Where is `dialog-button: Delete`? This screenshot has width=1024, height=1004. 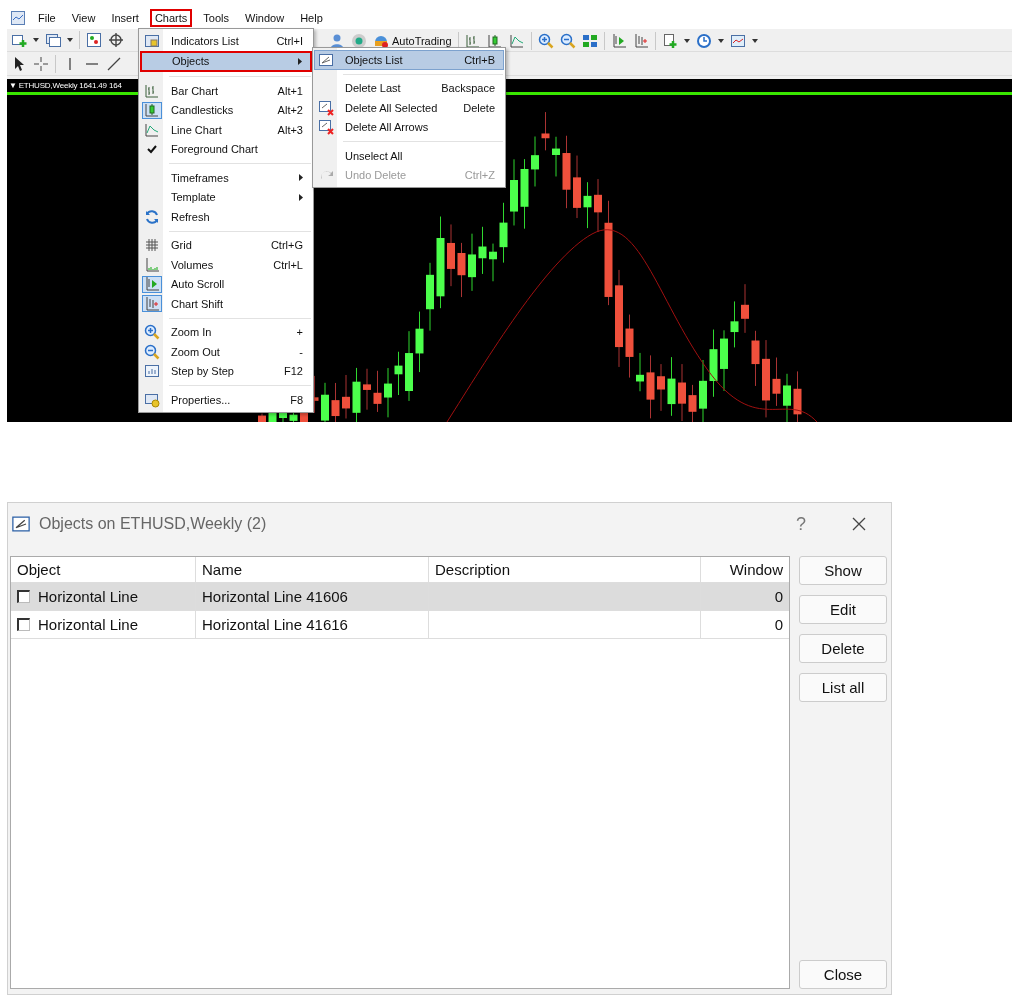
dialog-button: Delete is located at coordinates (843, 648).